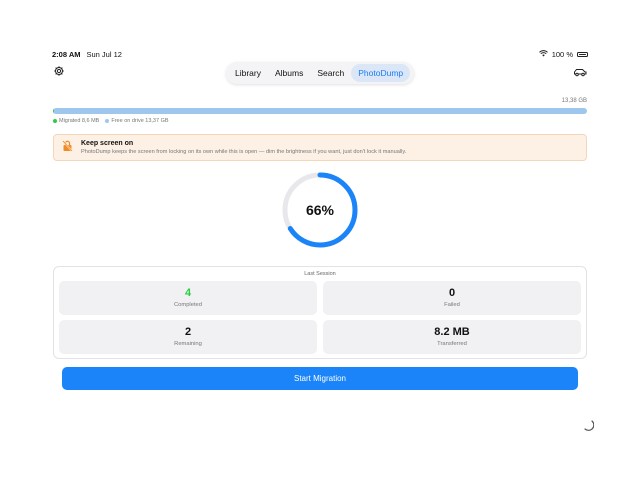 The width and height of the screenshot is (640, 480). Describe the element at coordinates (79, 121) in the screenshot. I see `legend-migrated-label: Migrated 8,6 MB` at that location.